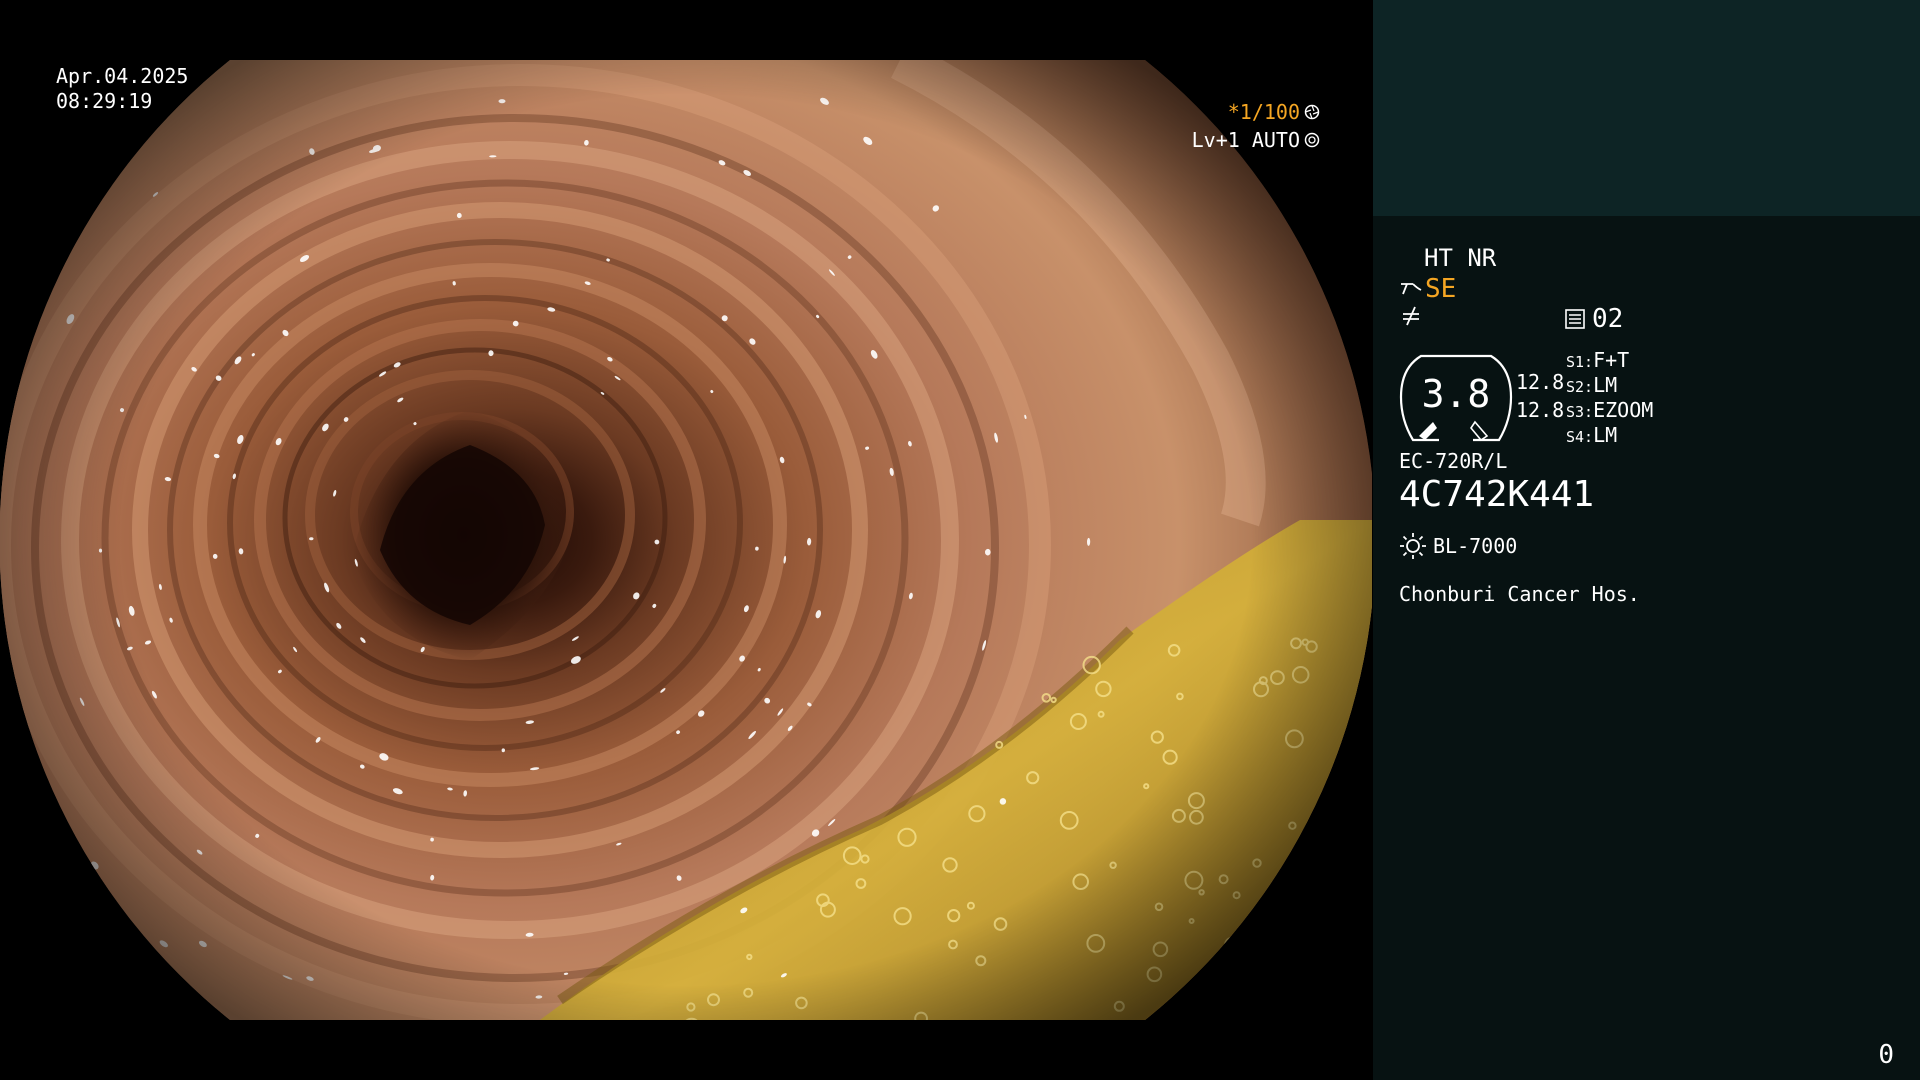  What do you see at coordinates (1312, 112) in the screenshot?
I see `aperture-icon` at bounding box center [1312, 112].